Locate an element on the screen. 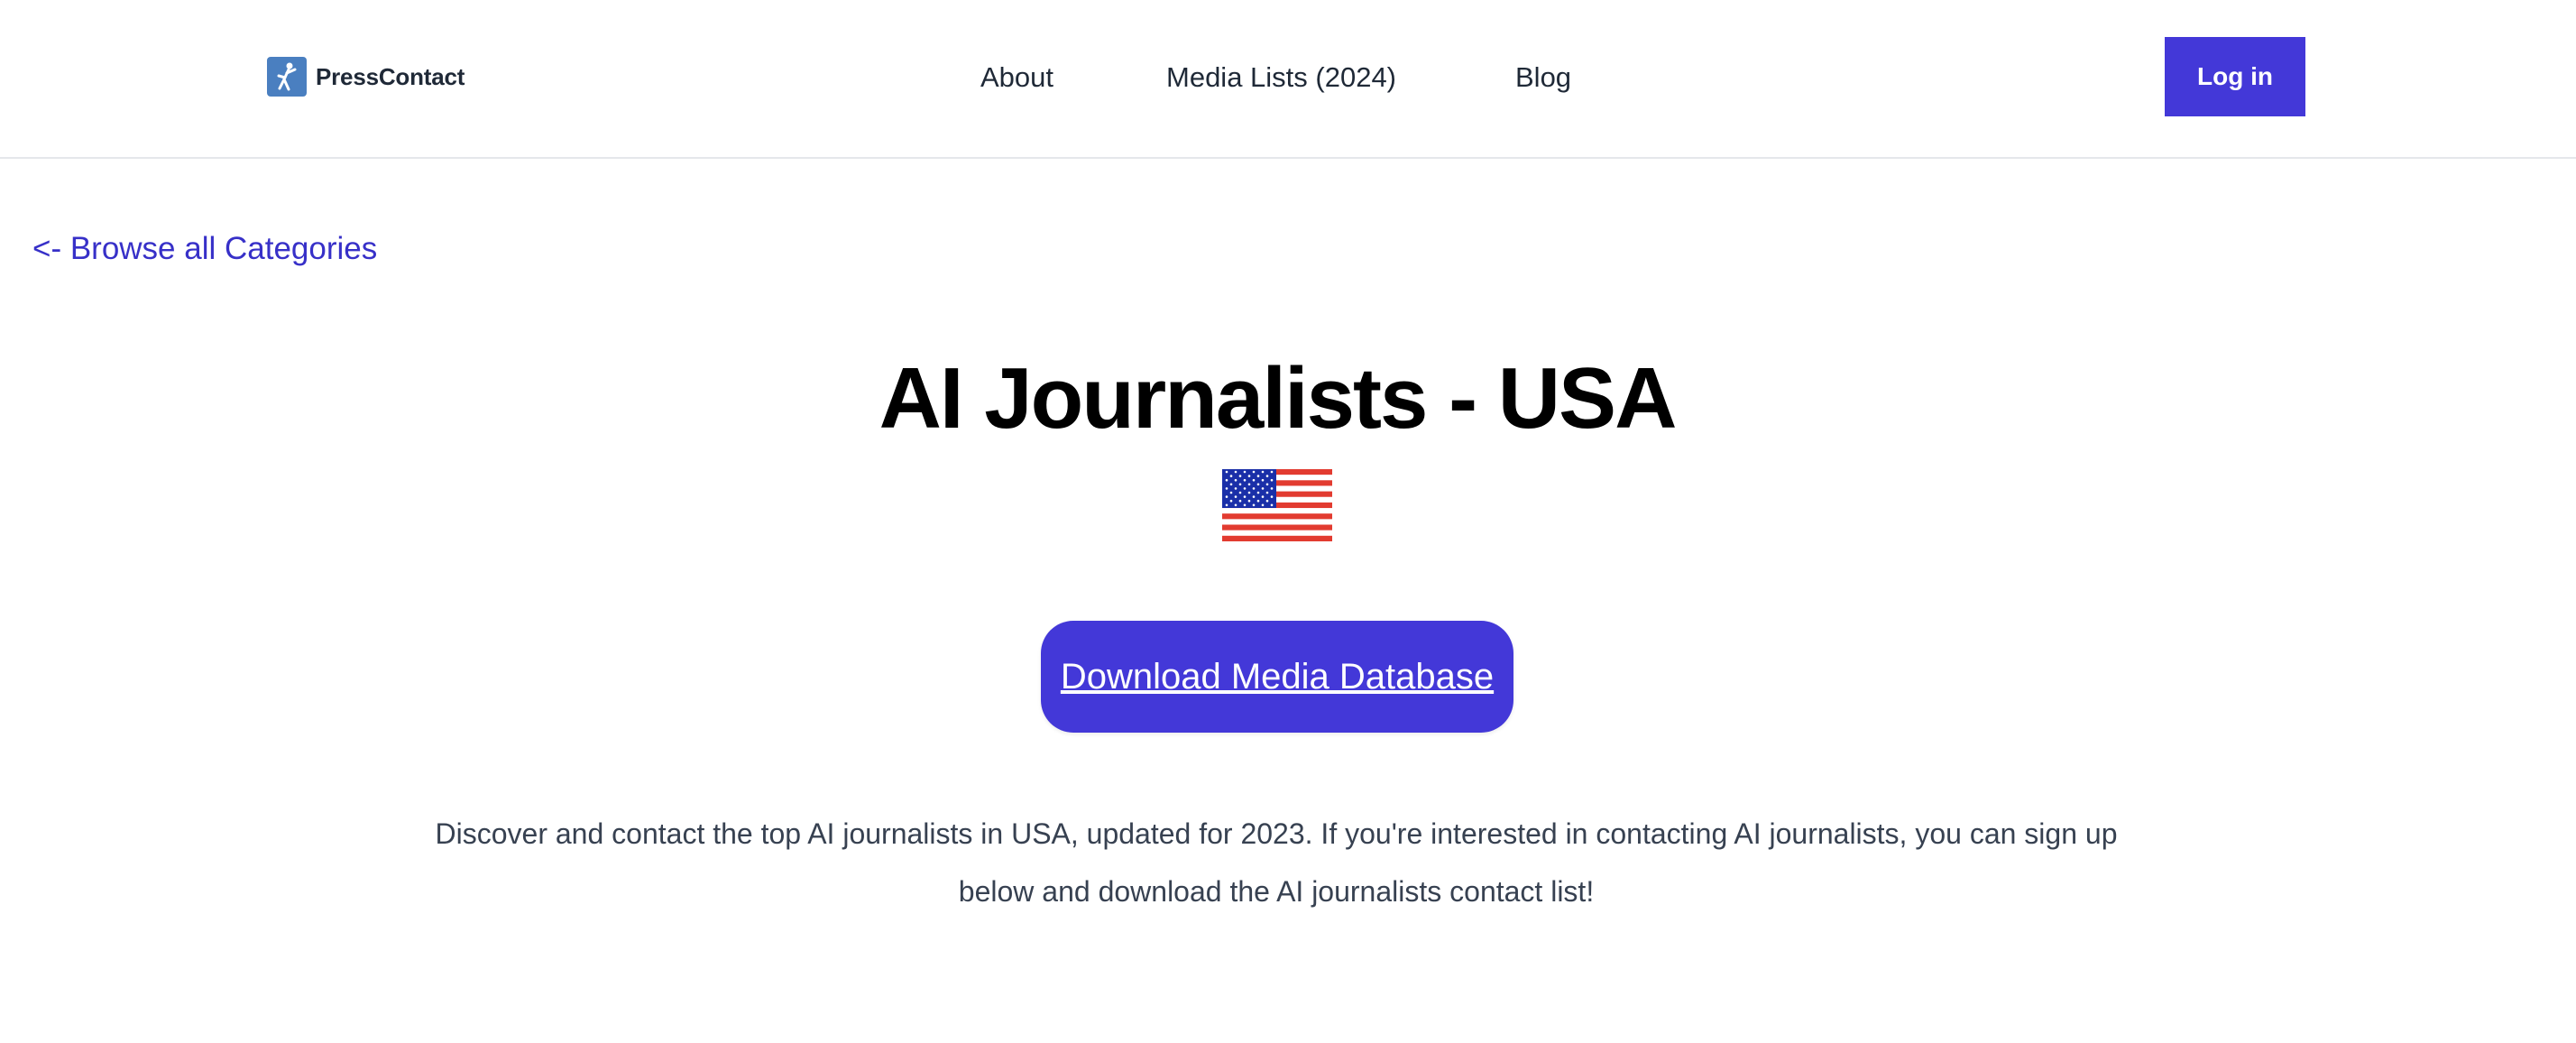 The height and width of the screenshot is (1043, 2576). page-title: AI Journalists - USA is located at coordinates (1279, 398).